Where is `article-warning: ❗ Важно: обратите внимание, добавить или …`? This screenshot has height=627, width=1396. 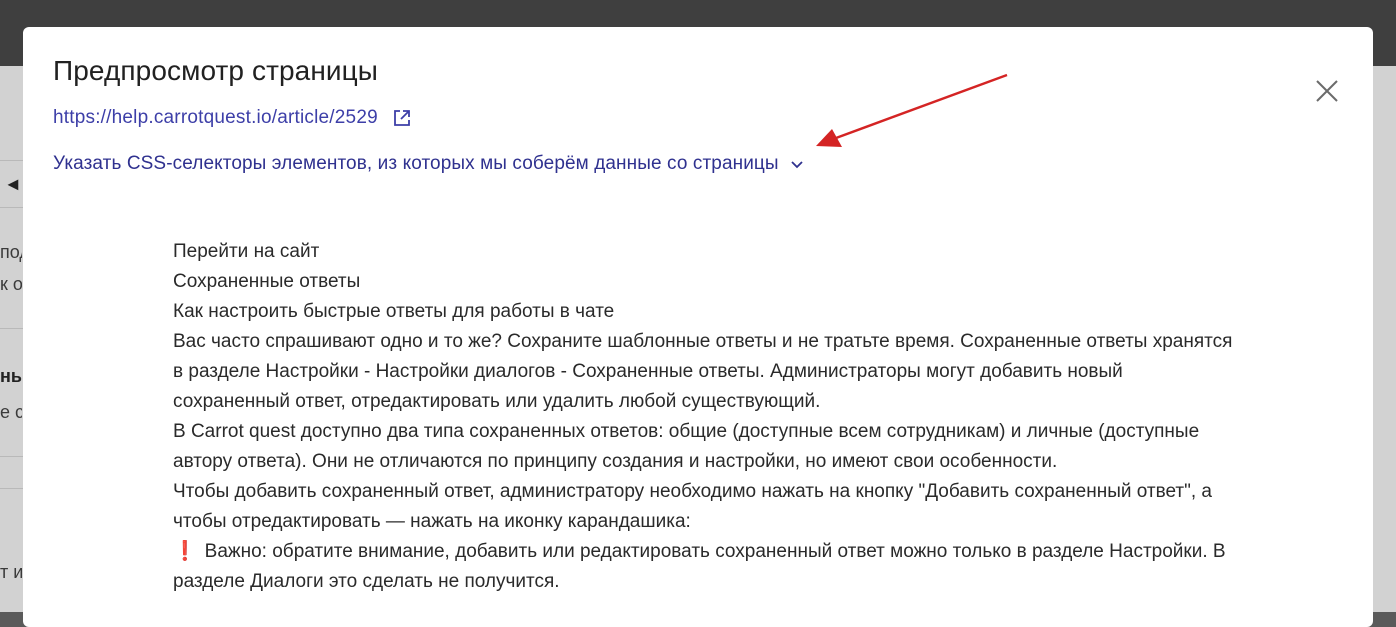 article-warning: ❗ Важно: обратите внимание, добавить или … is located at coordinates (703, 567).